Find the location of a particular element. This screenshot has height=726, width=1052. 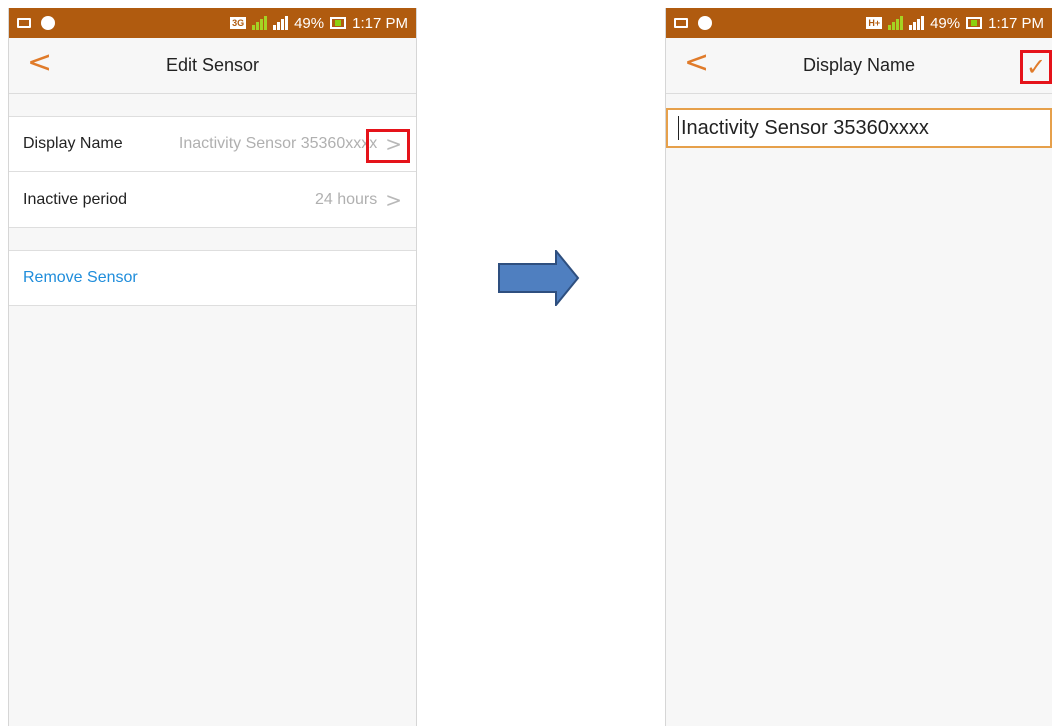

inactive-period-value: 24 hours is located at coordinates (346, 199).